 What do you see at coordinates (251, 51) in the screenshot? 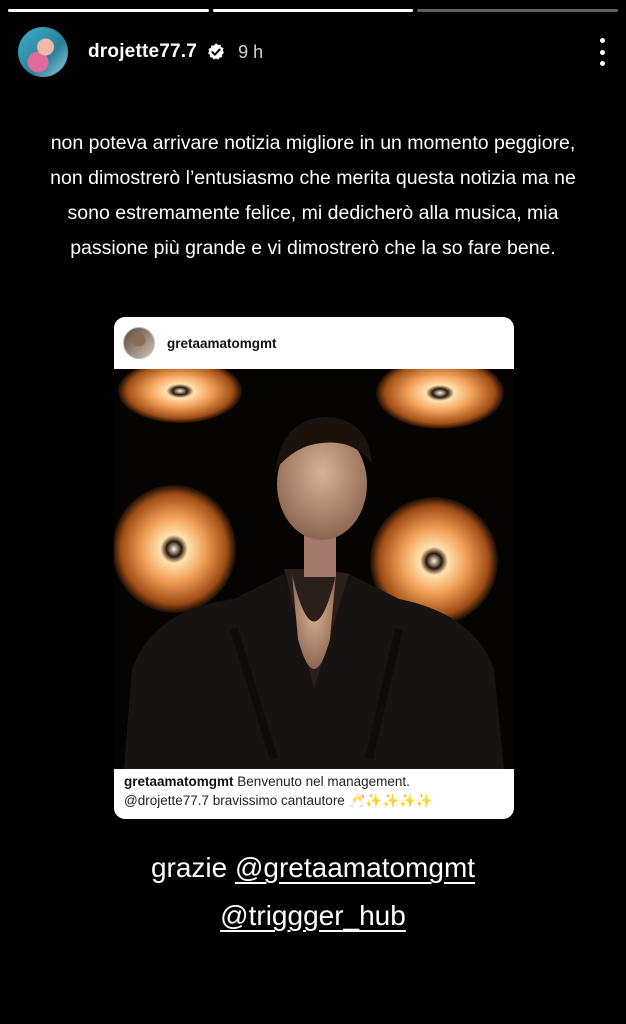
I see `post-time: 9 h` at bounding box center [251, 51].